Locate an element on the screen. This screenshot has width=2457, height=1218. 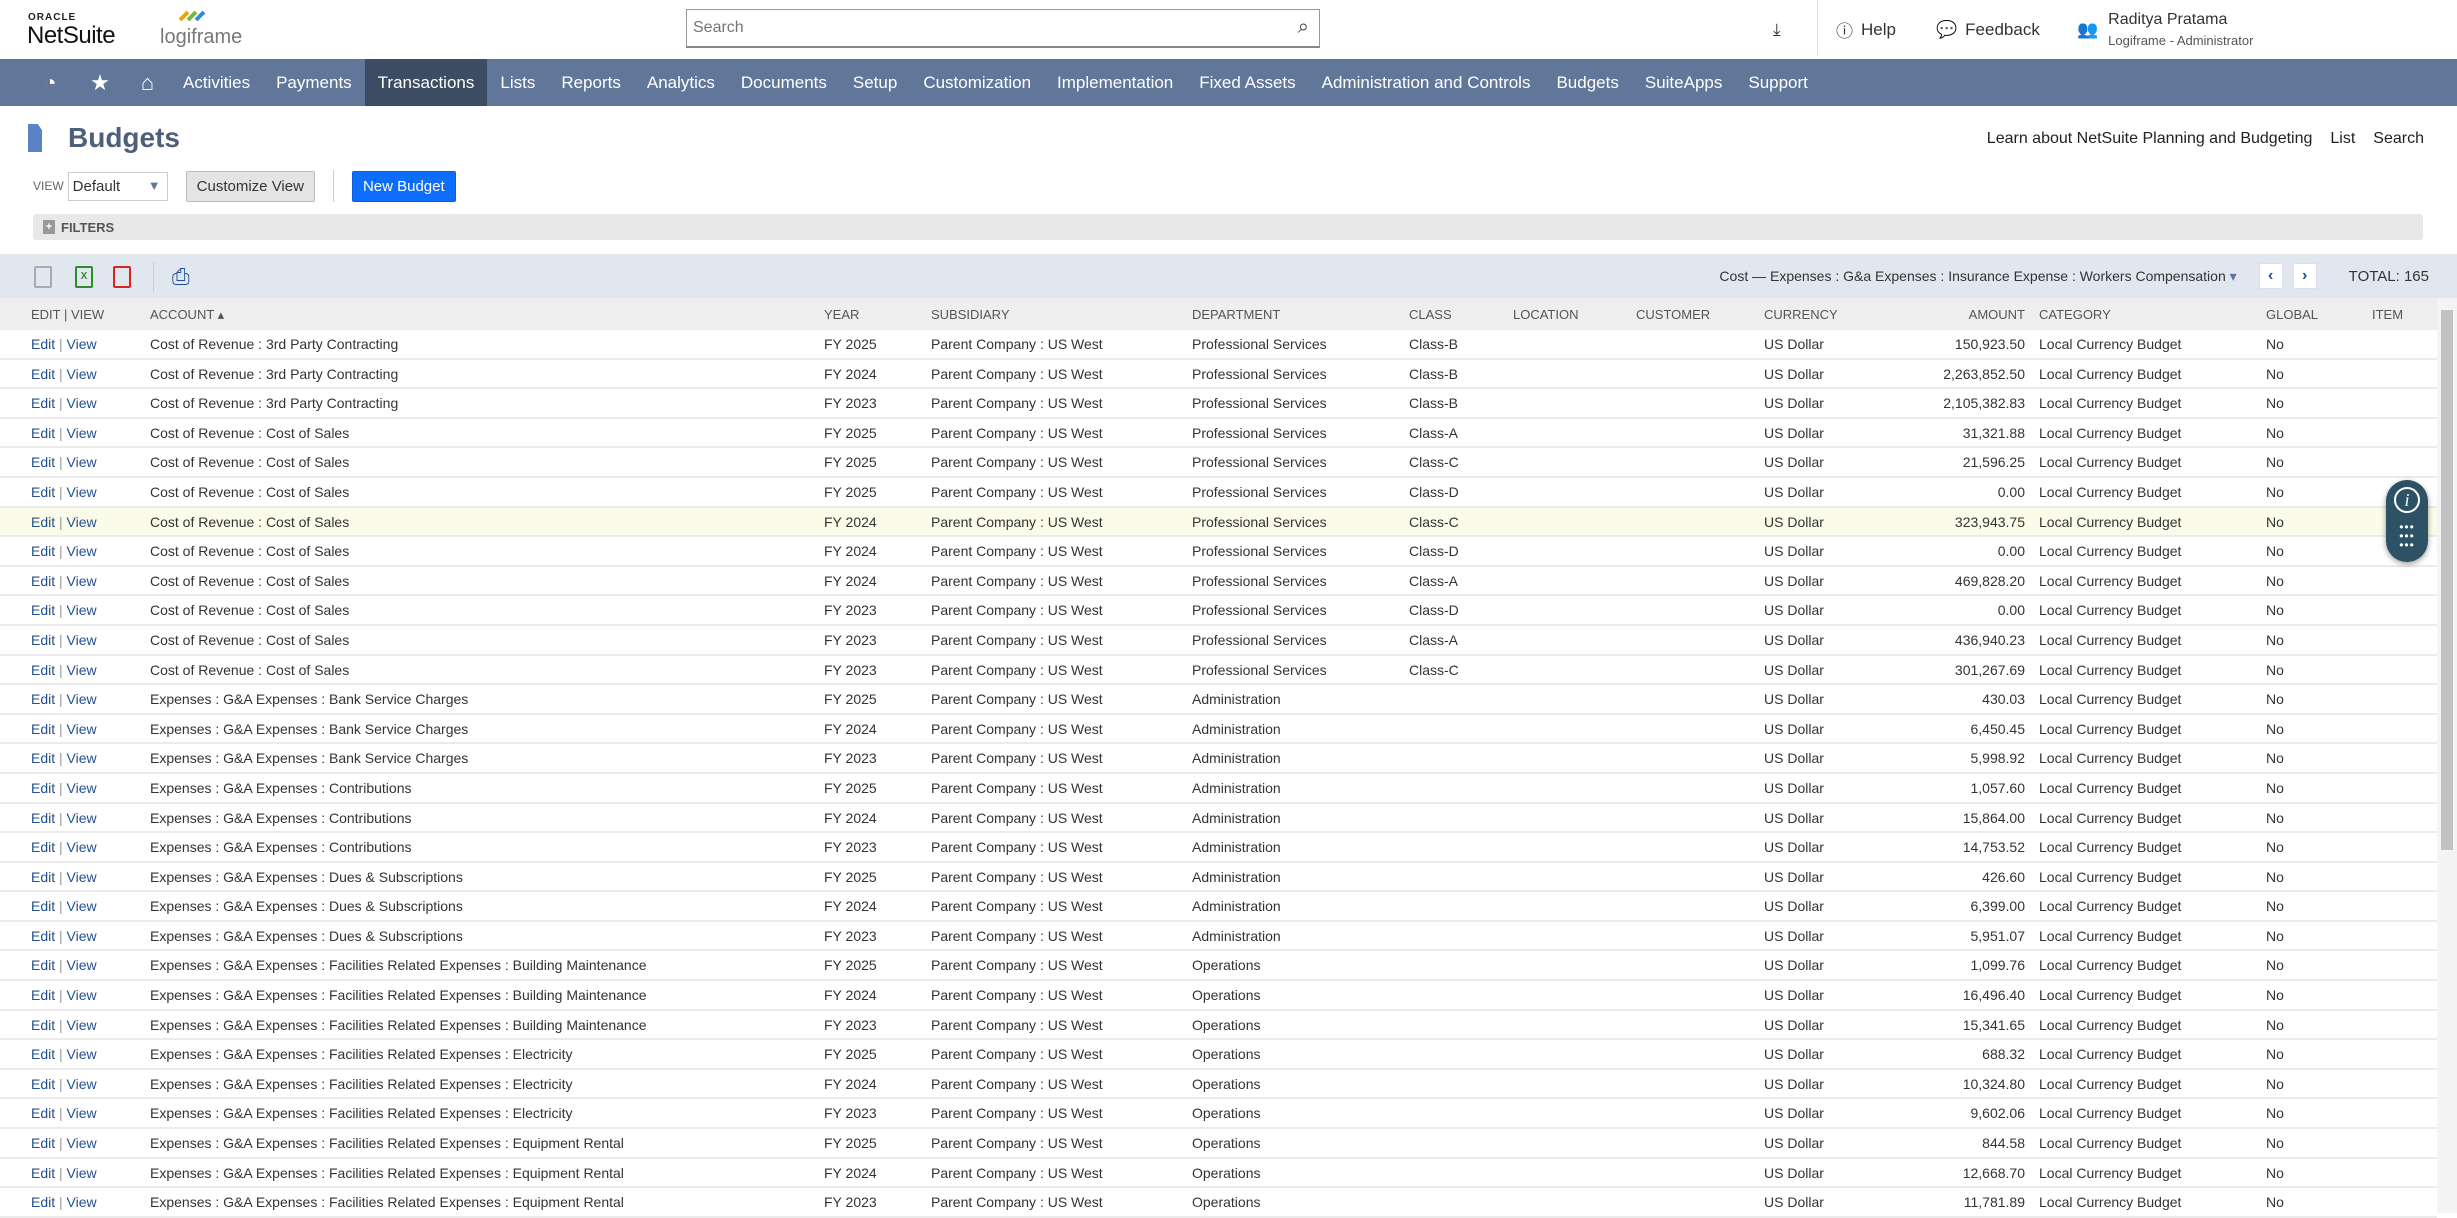
nav-item-transactions: Transactions is located at coordinates (426, 82).